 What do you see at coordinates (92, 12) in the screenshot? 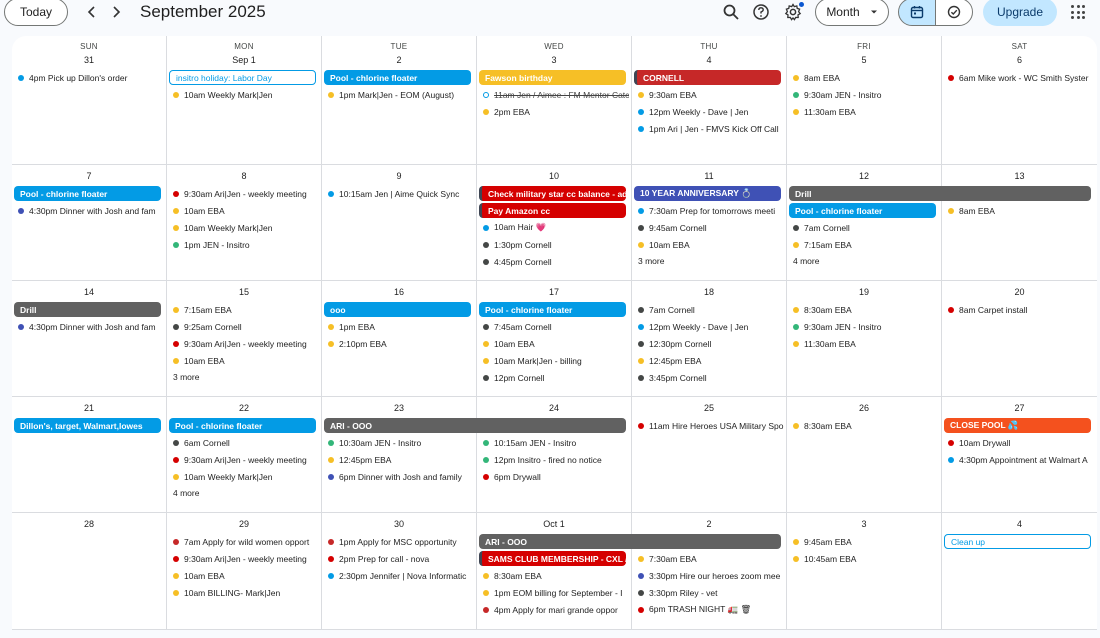
I see `chevron-left-icon` at bounding box center [92, 12].